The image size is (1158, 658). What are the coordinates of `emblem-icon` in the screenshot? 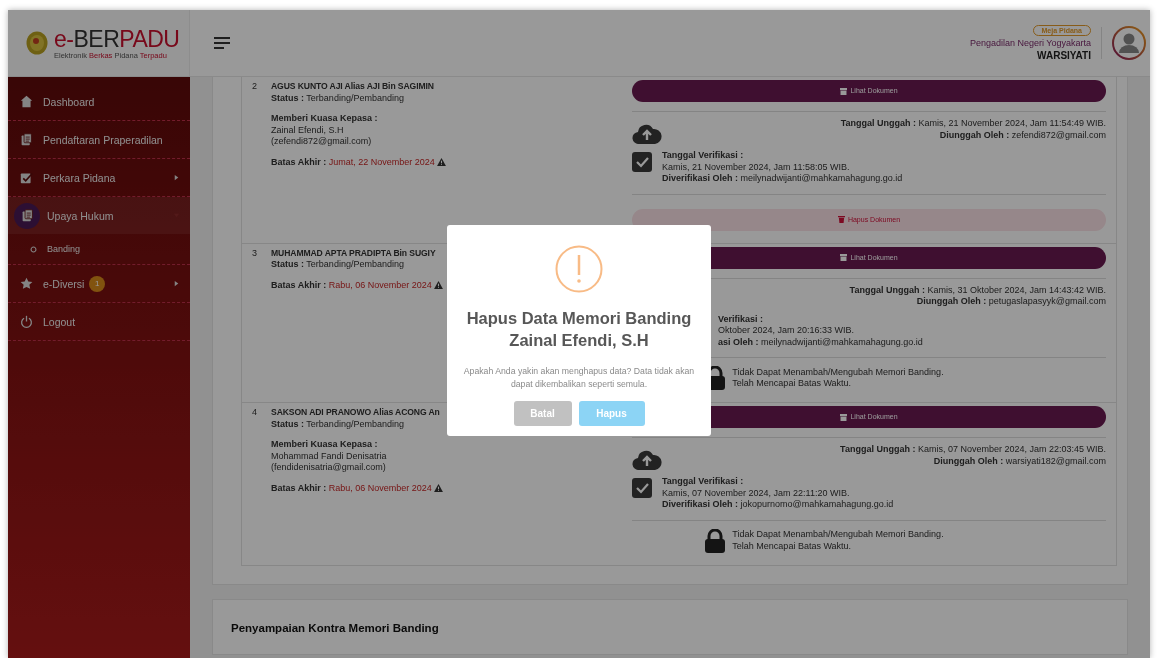 It's located at (37, 43).